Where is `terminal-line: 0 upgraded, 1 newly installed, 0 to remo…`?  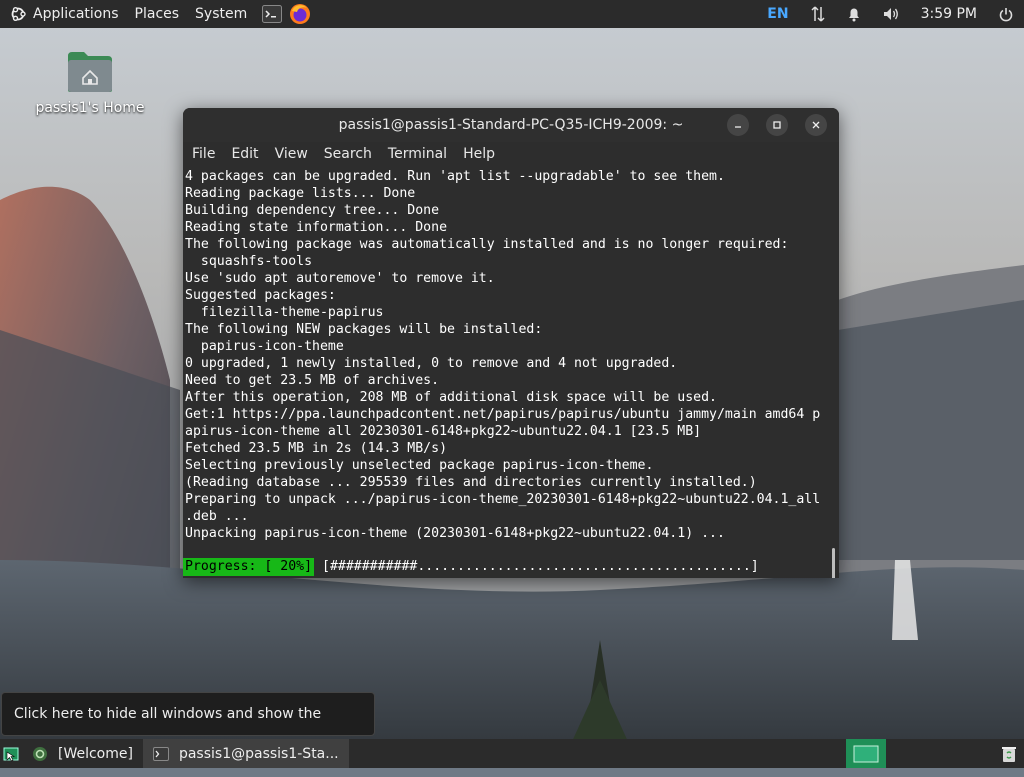 terminal-line: 0 upgraded, 1 newly installed, 0 to remo… is located at coordinates (431, 363).